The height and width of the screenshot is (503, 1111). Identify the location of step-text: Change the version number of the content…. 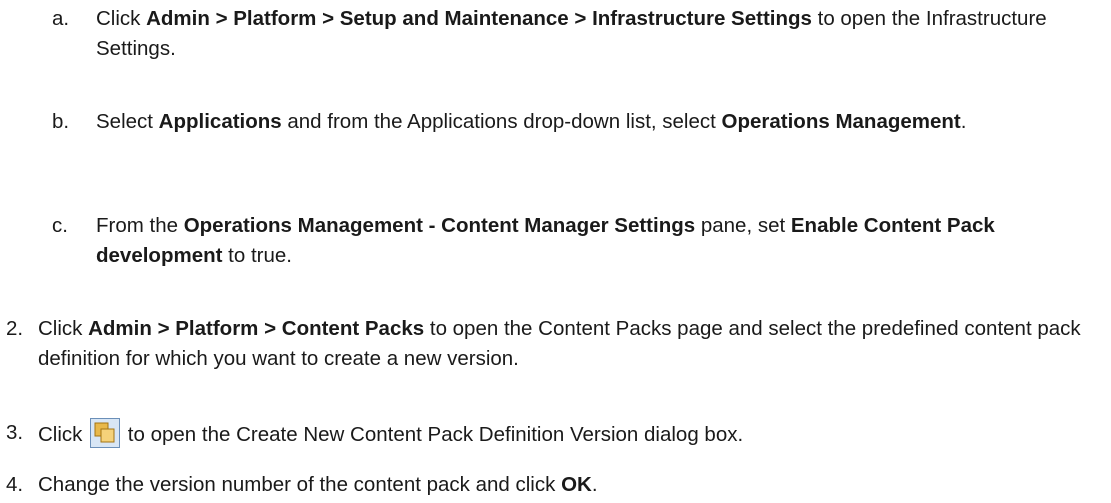
(556, 485).